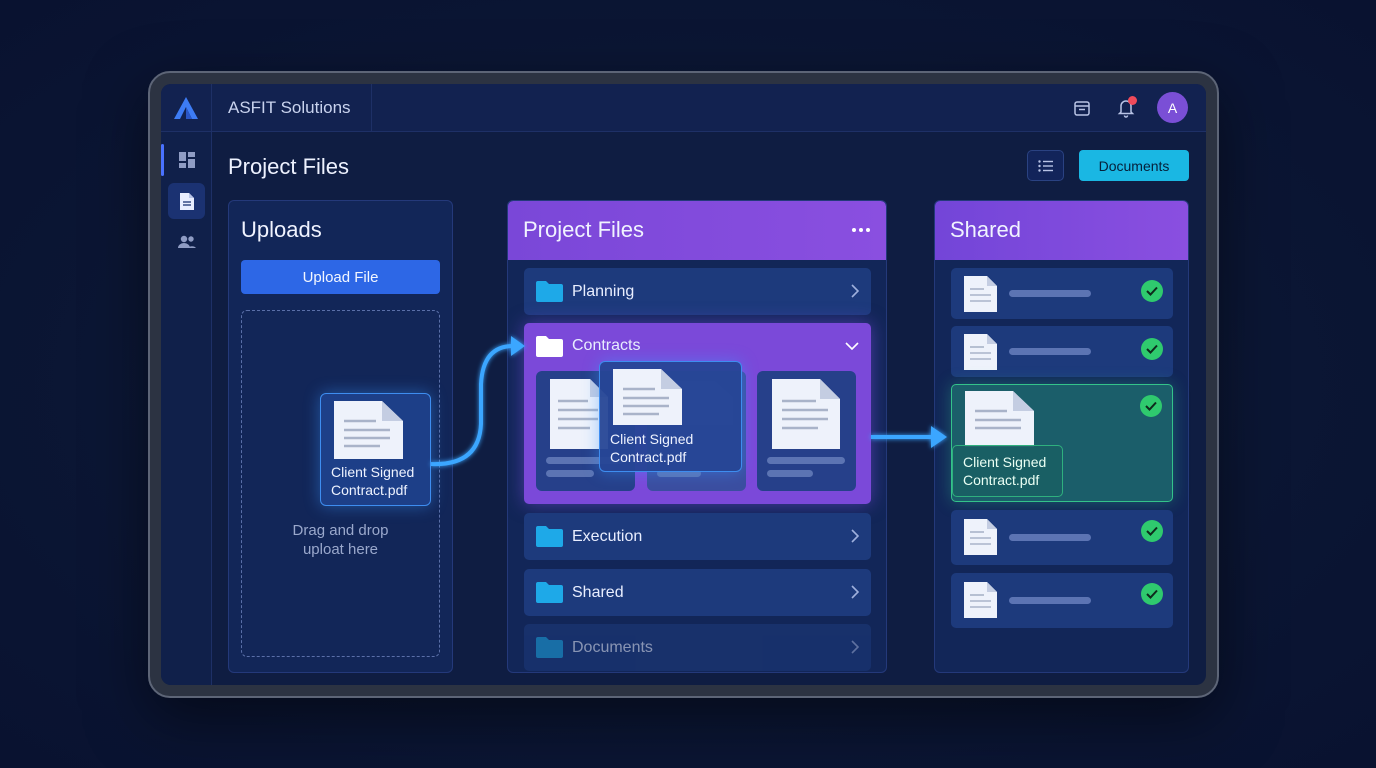 The width and height of the screenshot is (1376, 768). I want to click on avatar: A, so click(1172, 107).